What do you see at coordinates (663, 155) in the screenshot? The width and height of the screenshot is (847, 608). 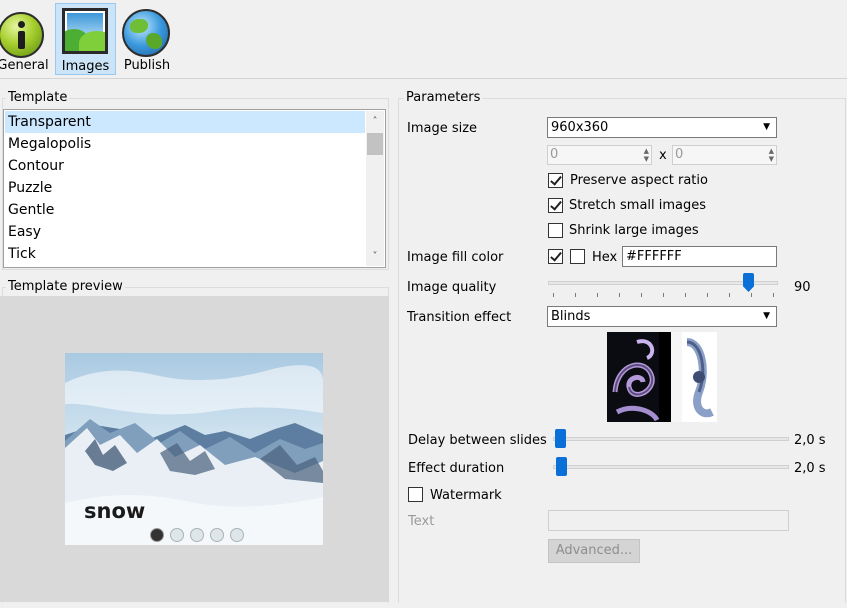 I see `size-separator: x` at bounding box center [663, 155].